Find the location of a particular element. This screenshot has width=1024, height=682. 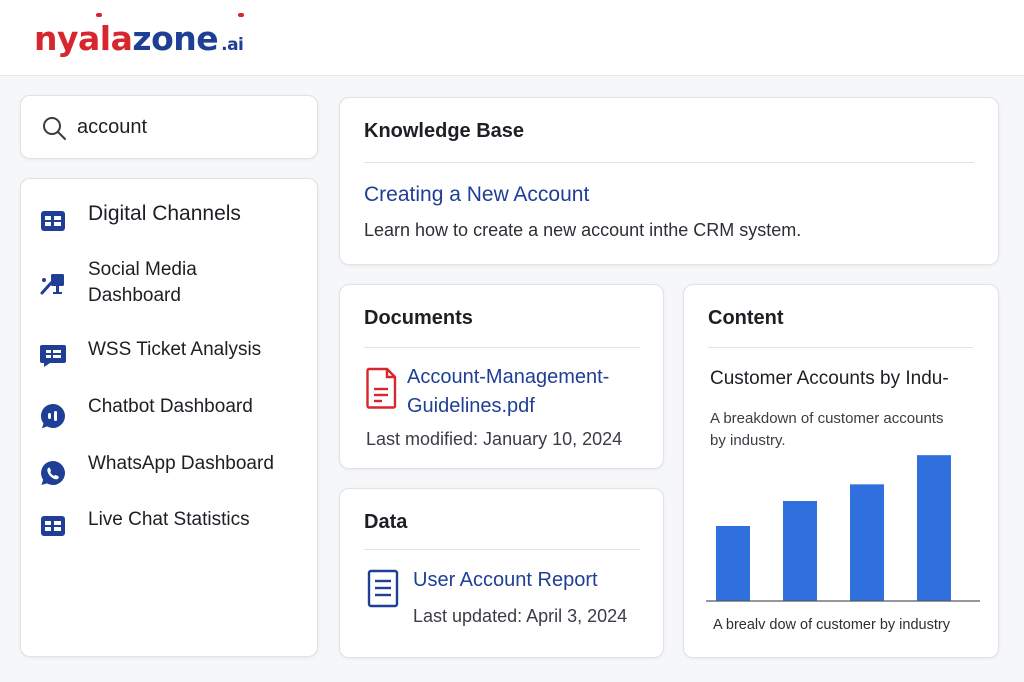

ticket-icon is located at coordinates (53, 356).